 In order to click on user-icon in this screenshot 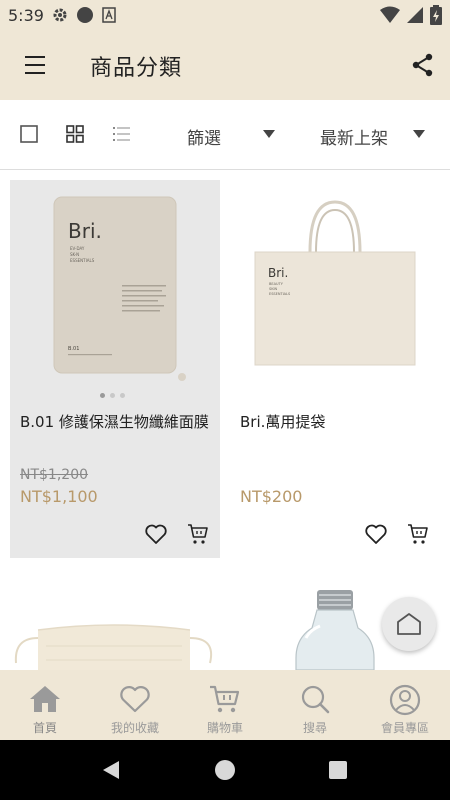, I will do `click(405, 700)`.